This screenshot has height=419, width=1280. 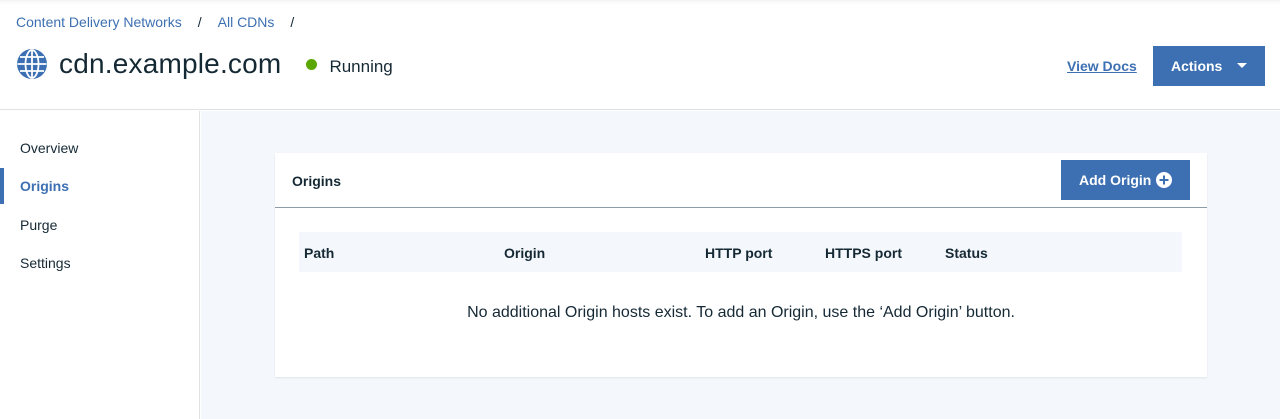 I want to click on globe-icon, so click(x=32, y=64).